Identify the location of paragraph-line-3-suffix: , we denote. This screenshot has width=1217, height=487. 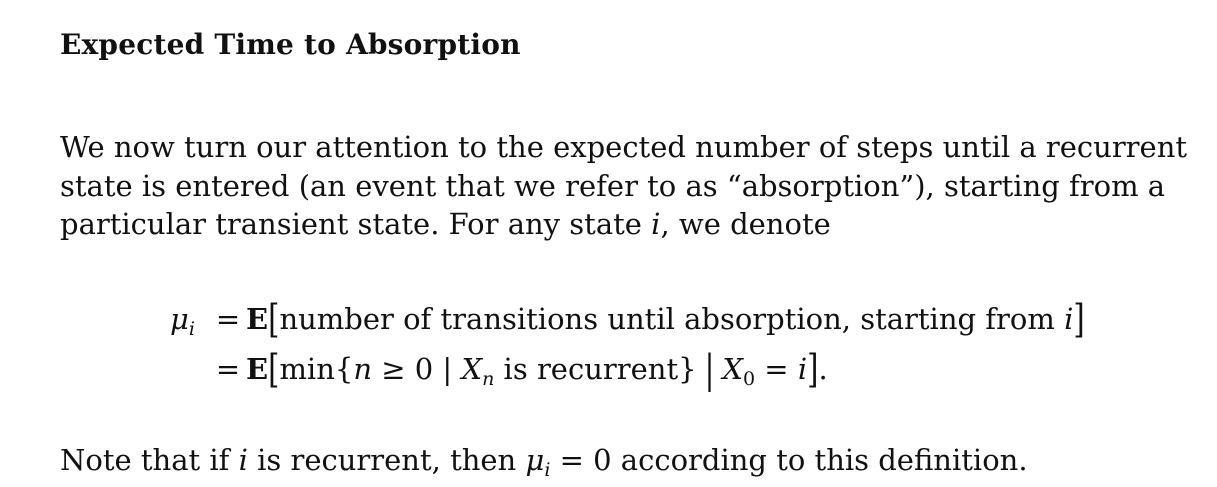
(745, 224).